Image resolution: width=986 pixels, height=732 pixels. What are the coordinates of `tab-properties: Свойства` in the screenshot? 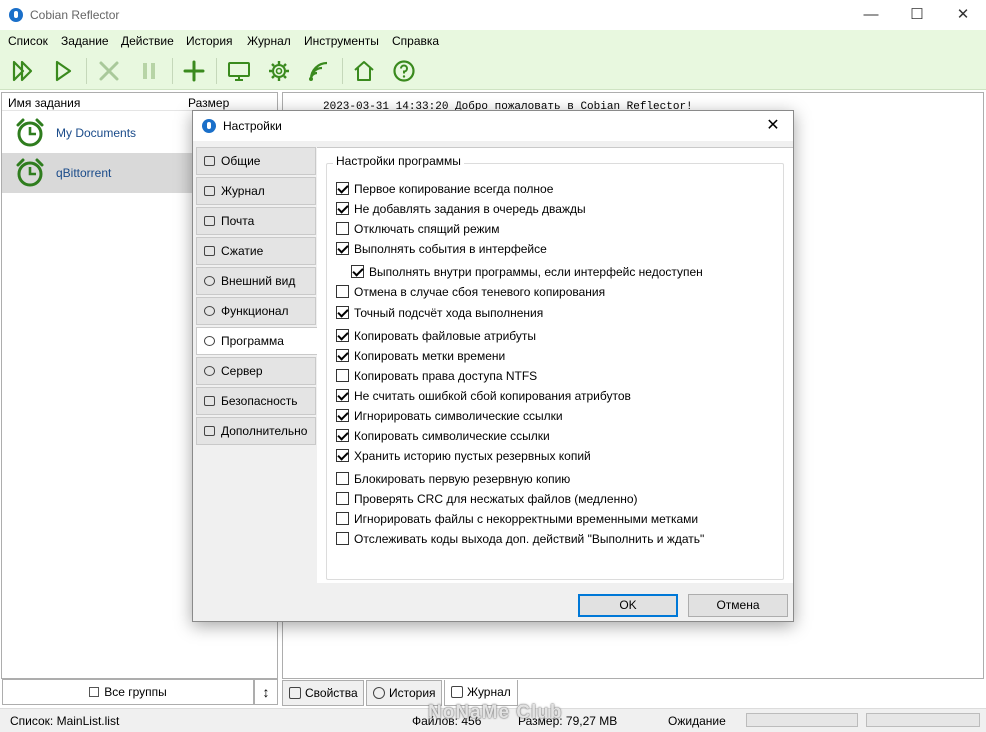 It's located at (323, 693).